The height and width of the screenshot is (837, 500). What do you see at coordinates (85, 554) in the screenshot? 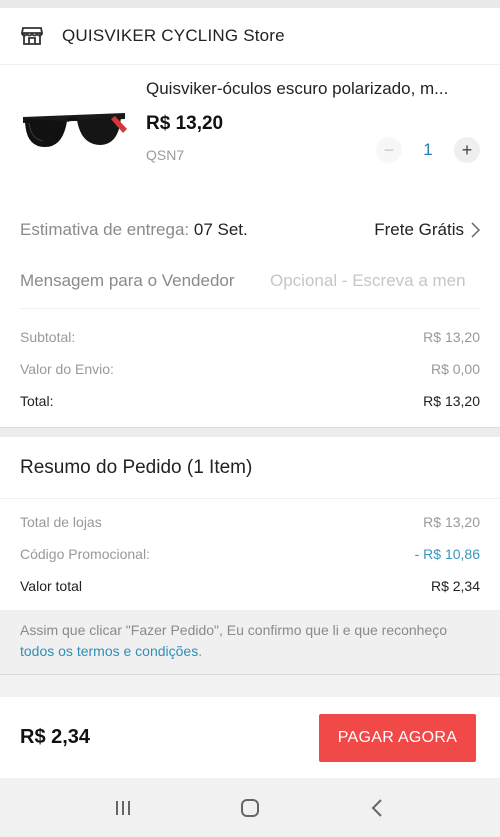
I see `promo-code-label: Código Promocional:` at bounding box center [85, 554].